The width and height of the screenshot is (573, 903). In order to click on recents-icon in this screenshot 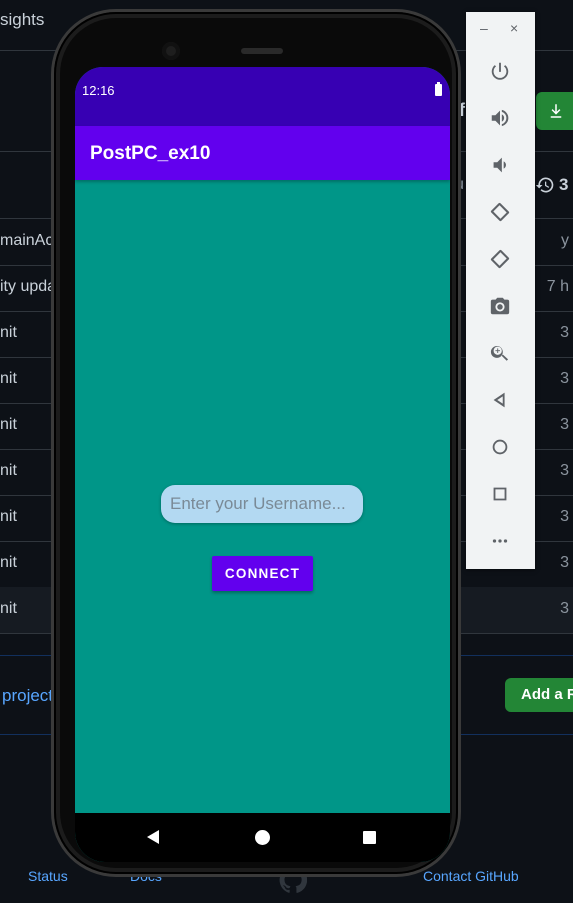, I will do `click(369, 837)`.